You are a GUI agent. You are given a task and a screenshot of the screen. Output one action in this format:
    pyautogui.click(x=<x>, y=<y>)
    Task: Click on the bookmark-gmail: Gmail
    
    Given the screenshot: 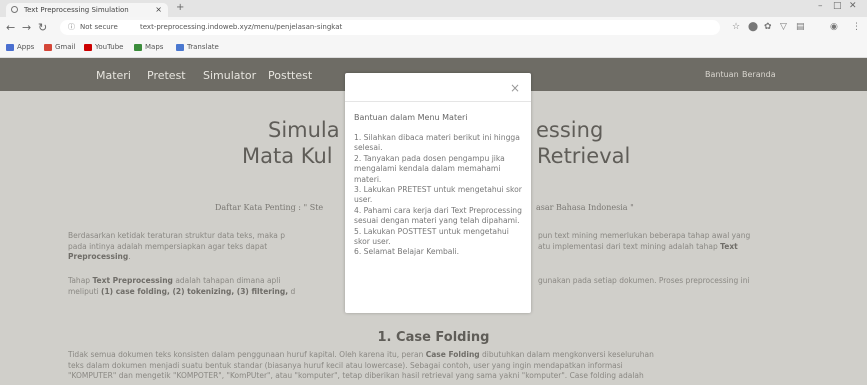 What is the action you would take?
    pyautogui.click(x=59, y=47)
    